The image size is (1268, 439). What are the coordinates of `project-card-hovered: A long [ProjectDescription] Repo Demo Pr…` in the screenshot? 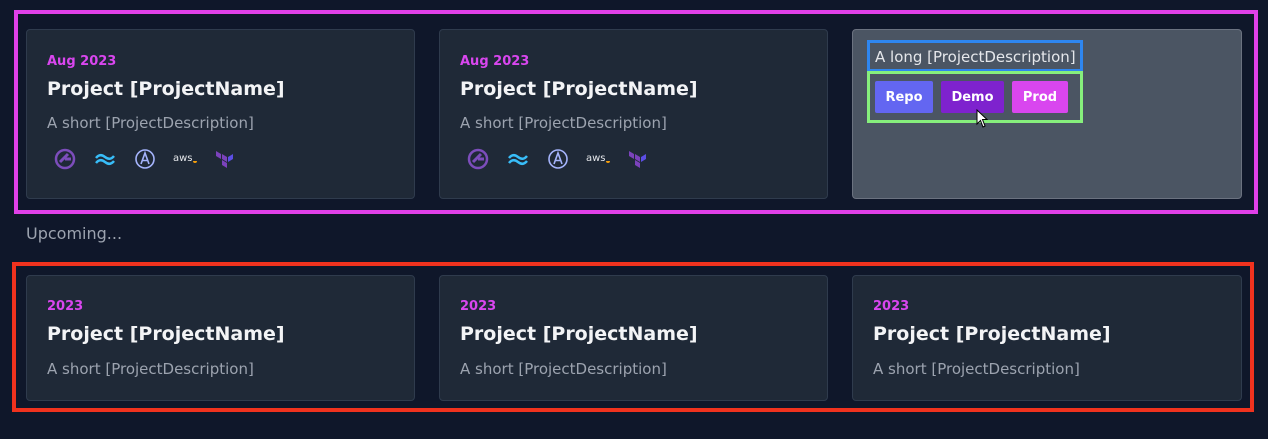 It's located at (1047, 114).